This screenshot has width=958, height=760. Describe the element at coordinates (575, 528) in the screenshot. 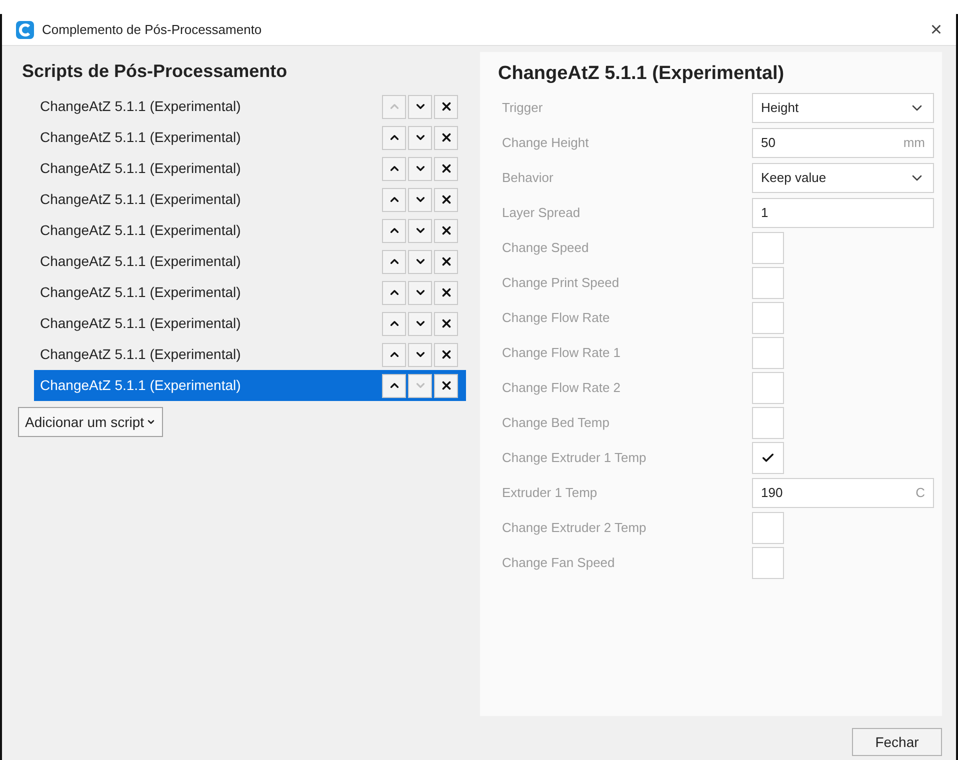

I see `setting-label: Change Extruder 2 Temp` at that location.